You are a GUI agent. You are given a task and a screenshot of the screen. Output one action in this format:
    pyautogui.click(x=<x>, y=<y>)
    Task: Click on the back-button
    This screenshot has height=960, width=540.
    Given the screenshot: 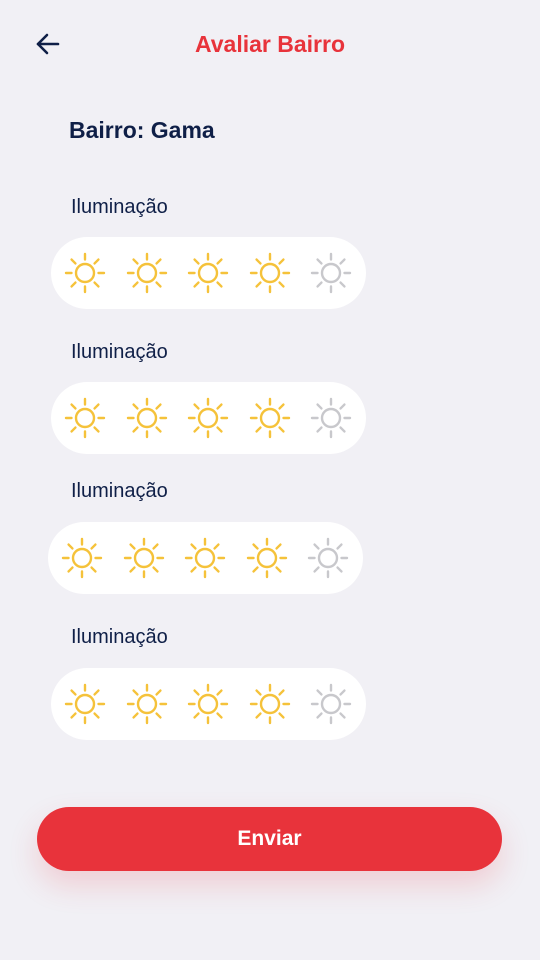 What is the action you would take?
    pyautogui.click(x=48, y=46)
    